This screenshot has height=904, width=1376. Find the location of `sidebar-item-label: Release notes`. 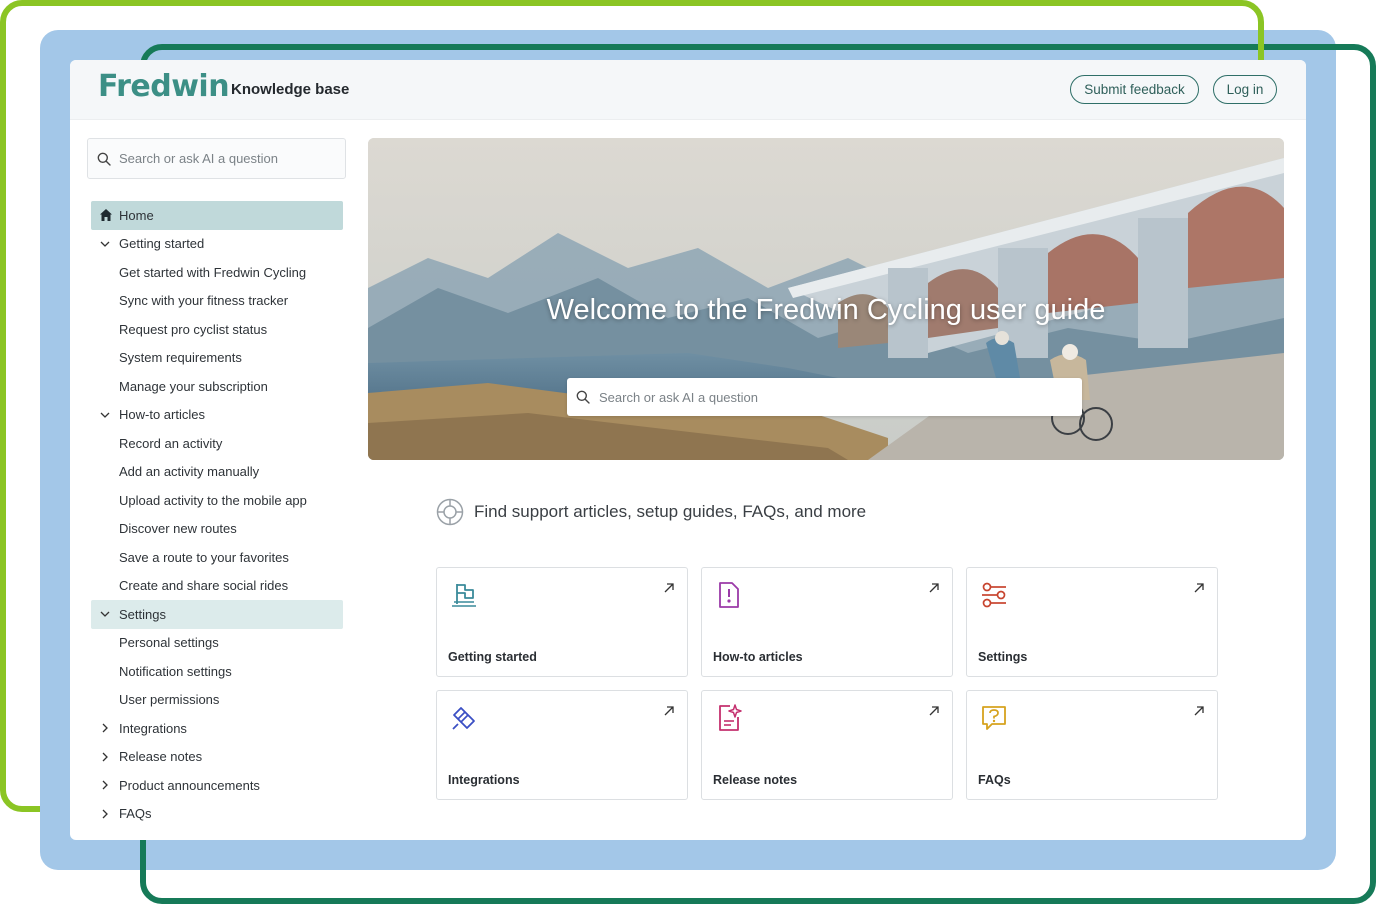

sidebar-item-label: Release notes is located at coordinates (161, 757).